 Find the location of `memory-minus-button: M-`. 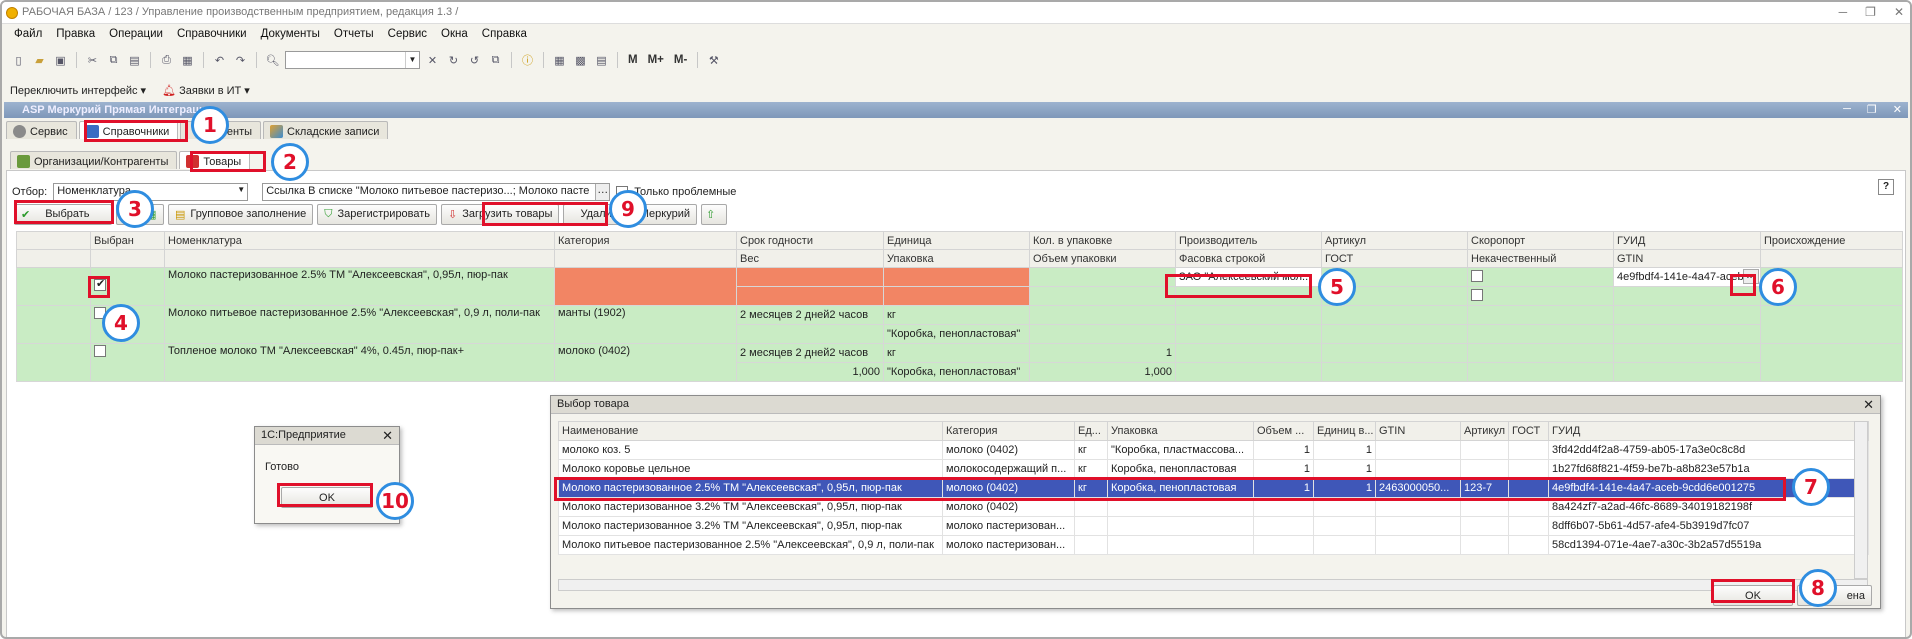

memory-minus-button: M- is located at coordinates (680, 60).